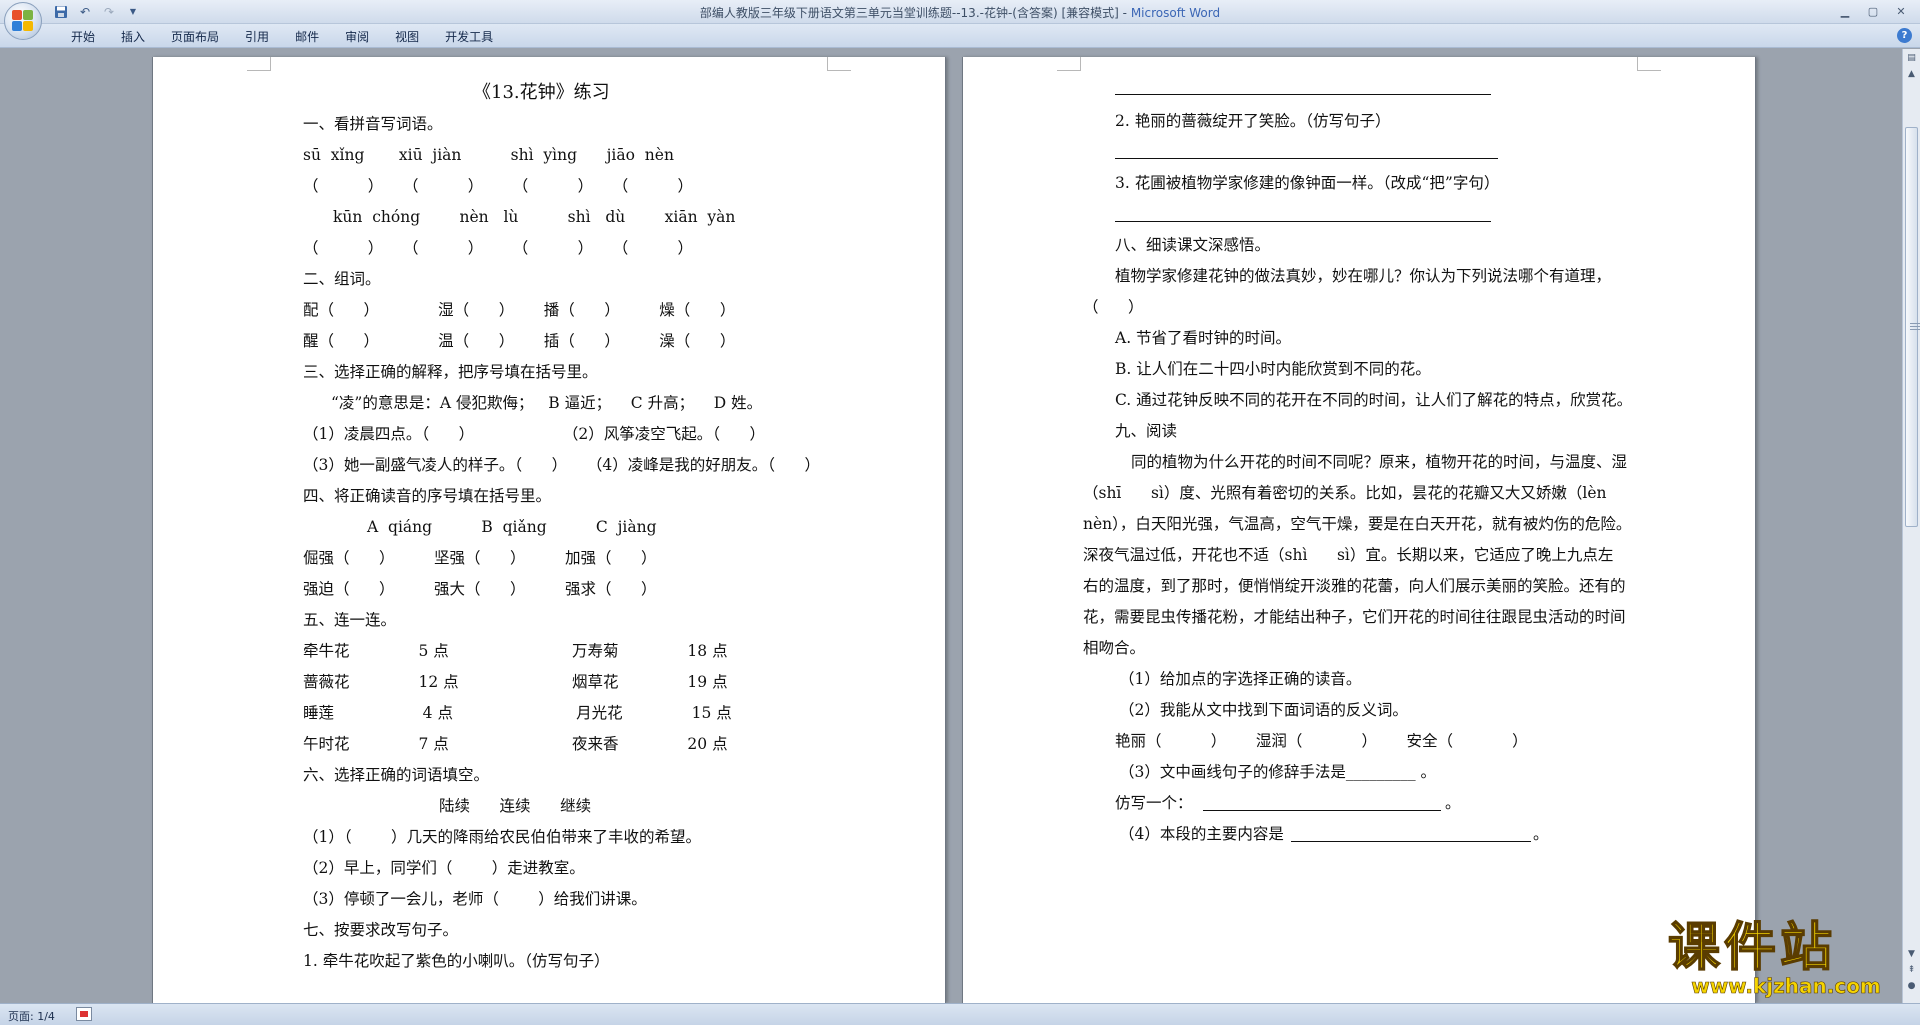 This screenshot has height=1025, width=1920. I want to click on tab-home: 开始, so click(83, 37).